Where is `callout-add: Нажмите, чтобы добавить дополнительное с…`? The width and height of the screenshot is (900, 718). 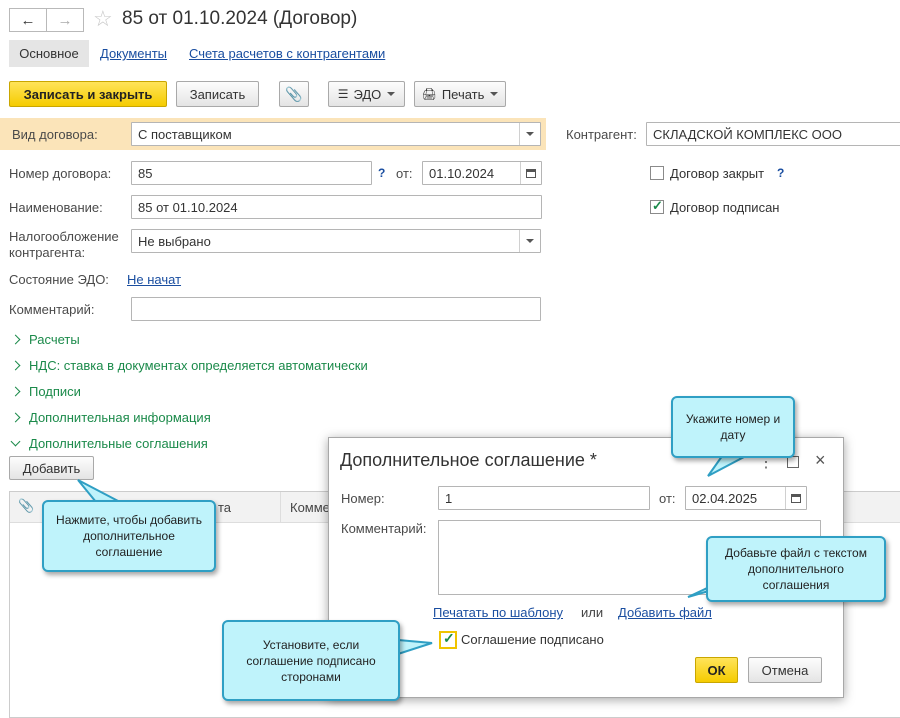 callout-add: Нажмите, чтобы добавить дополнительное с… is located at coordinates (129, 536).